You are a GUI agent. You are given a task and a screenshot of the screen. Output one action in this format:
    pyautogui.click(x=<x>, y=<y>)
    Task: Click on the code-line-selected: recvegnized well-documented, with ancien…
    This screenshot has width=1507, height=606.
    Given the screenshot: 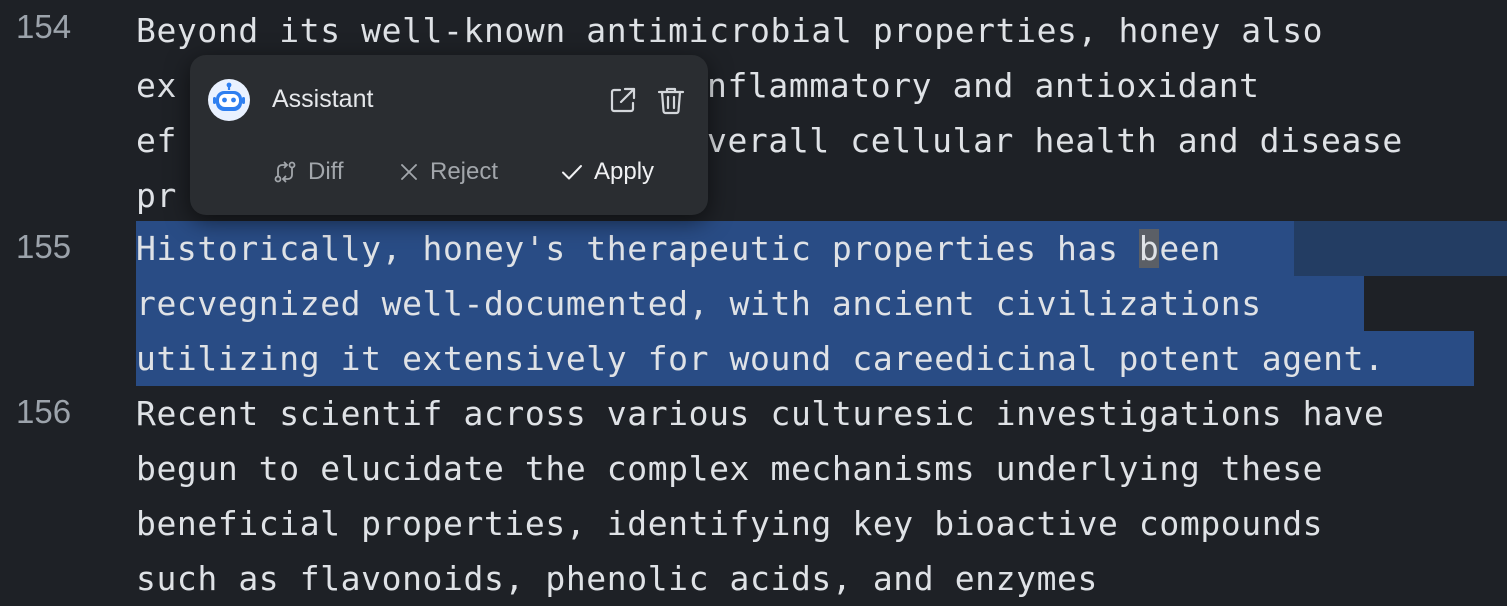 What is the action you would take?
    pyautogui.click(x=699, y=303)
    